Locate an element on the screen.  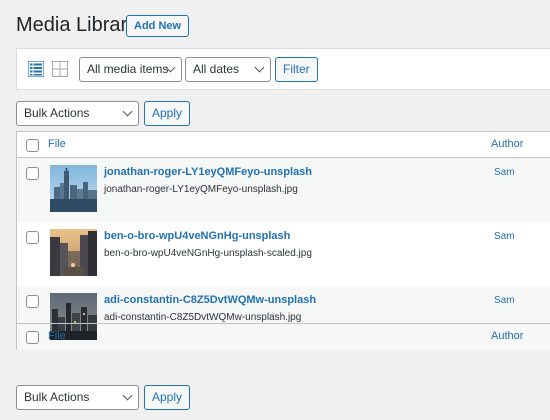
apply-button-bottom: Apply is located at coordinates (167, 397).